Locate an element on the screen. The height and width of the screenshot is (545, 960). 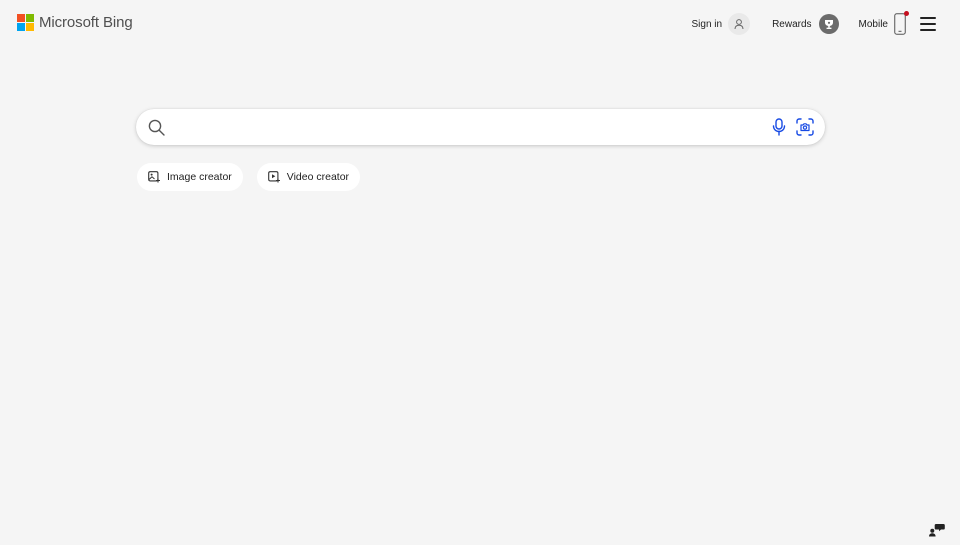
brand-name: Microsoft Bing is located at coordinates (86, 22).